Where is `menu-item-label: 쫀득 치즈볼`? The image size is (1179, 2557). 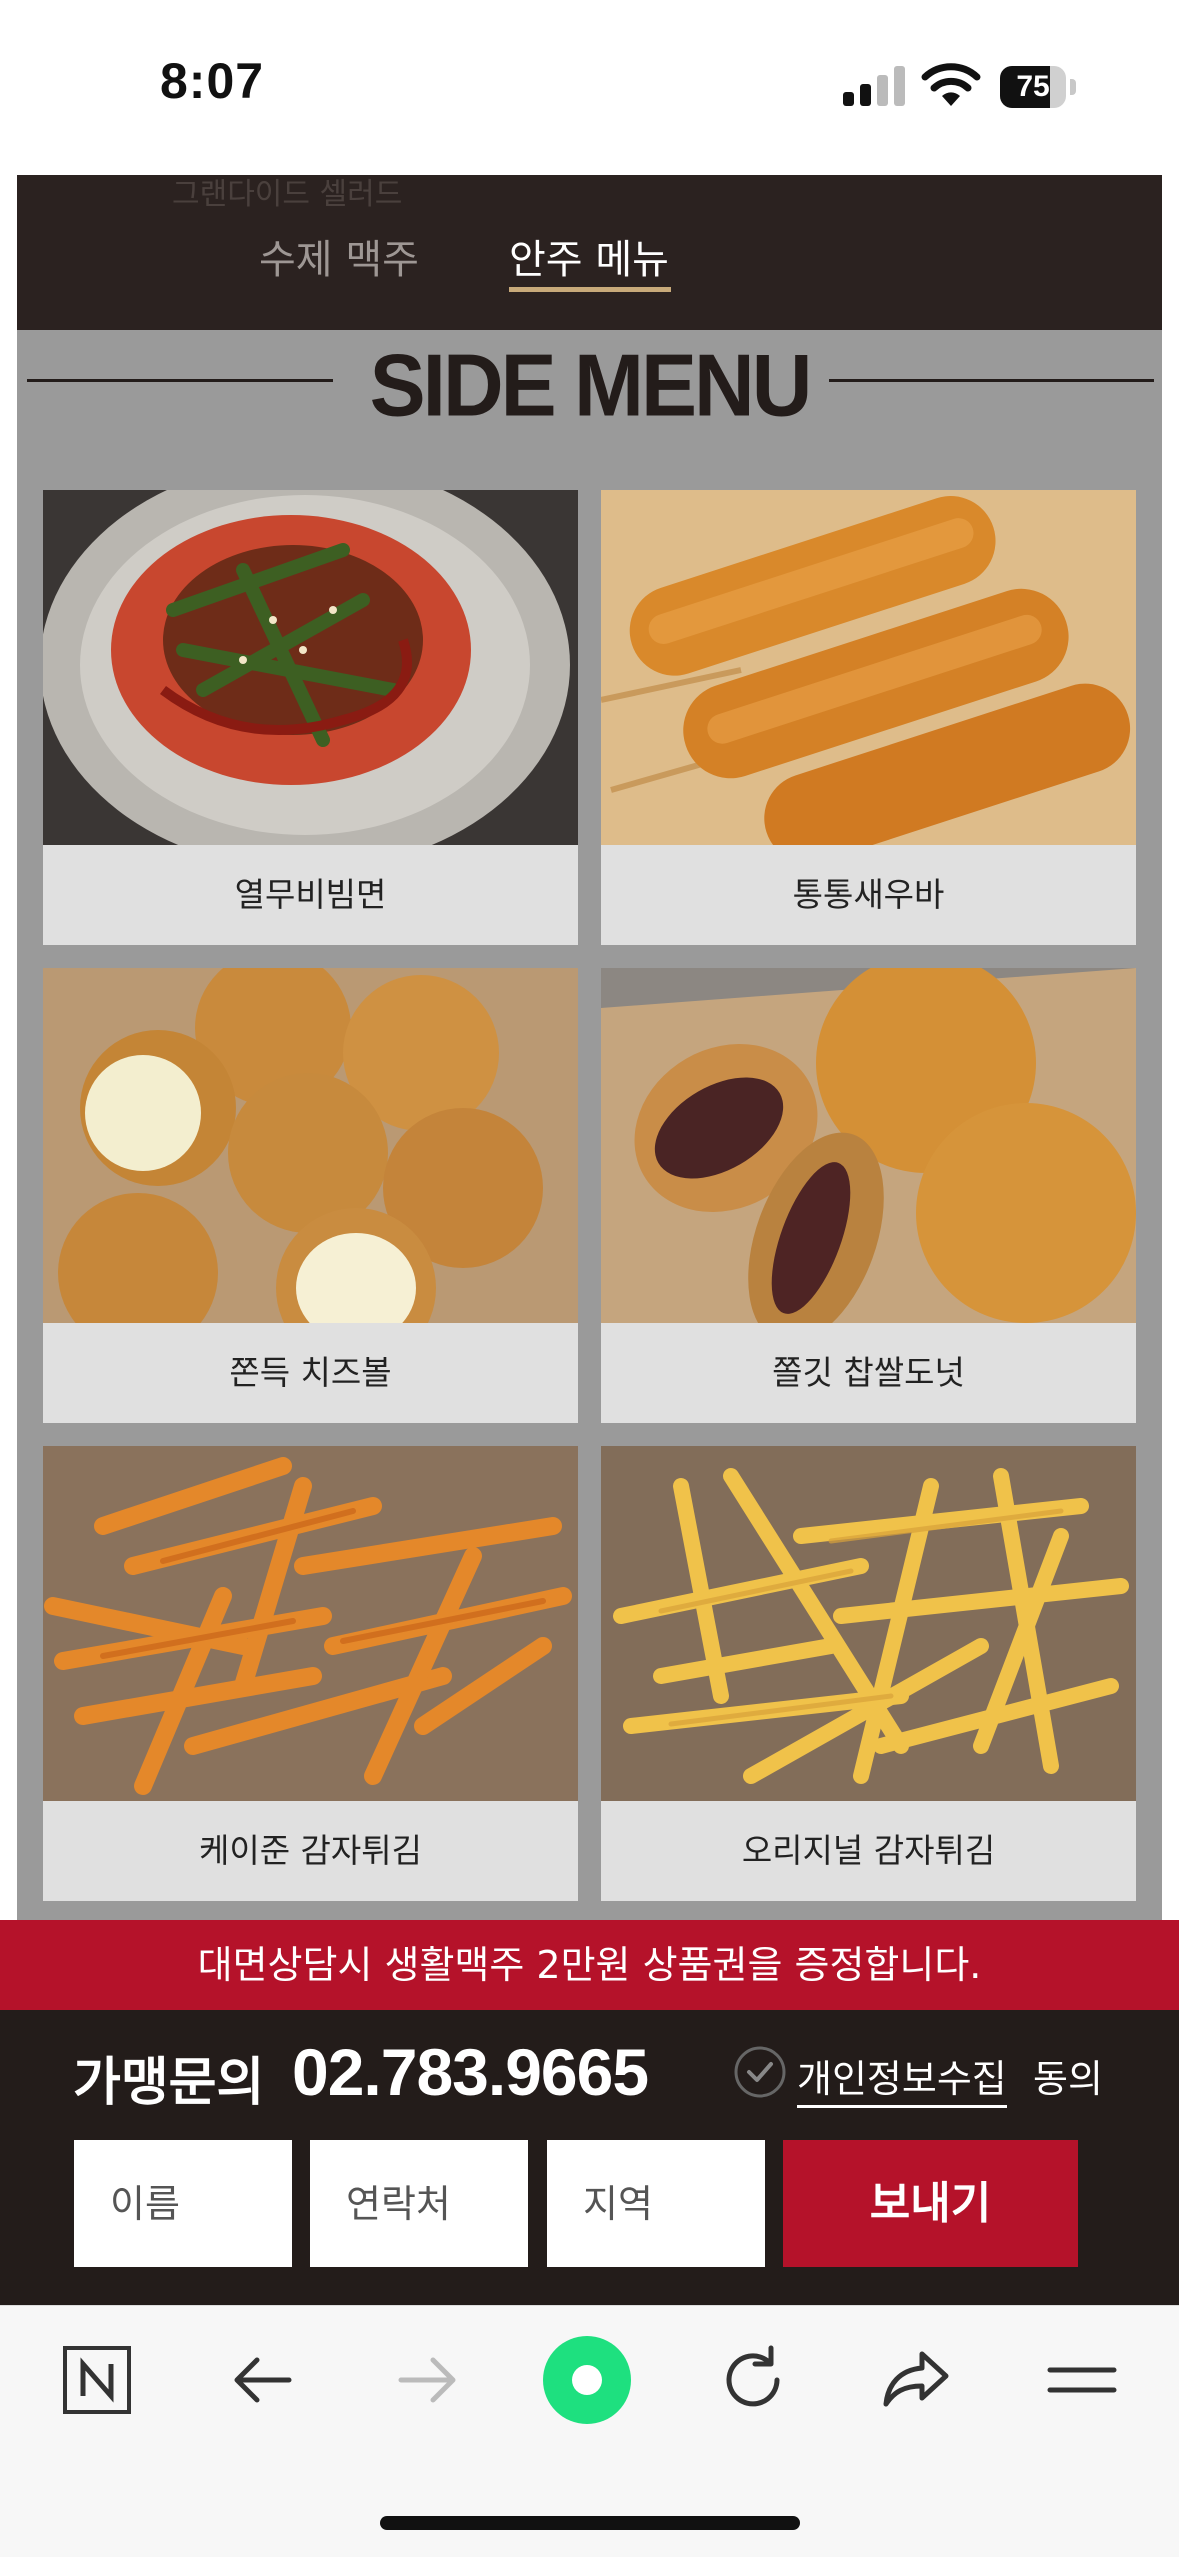
menu-item-label: 쫀득 치즈볼 is located at coordinates (310, 1373).